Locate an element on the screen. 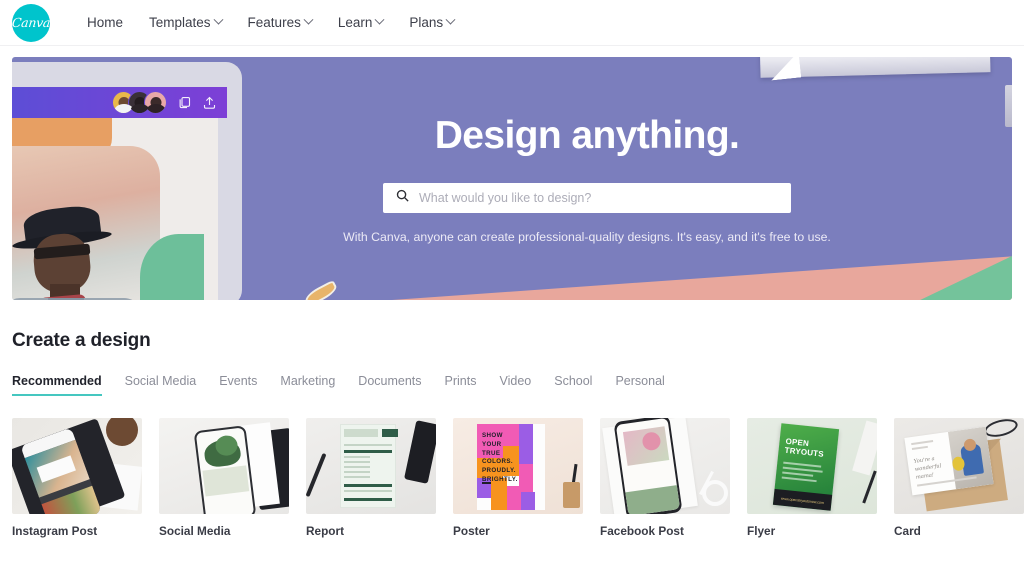 This screenshot has height=561, width=1024. nav-links: Home Templates Features Learn Plans is located at coordinates (270, 22).